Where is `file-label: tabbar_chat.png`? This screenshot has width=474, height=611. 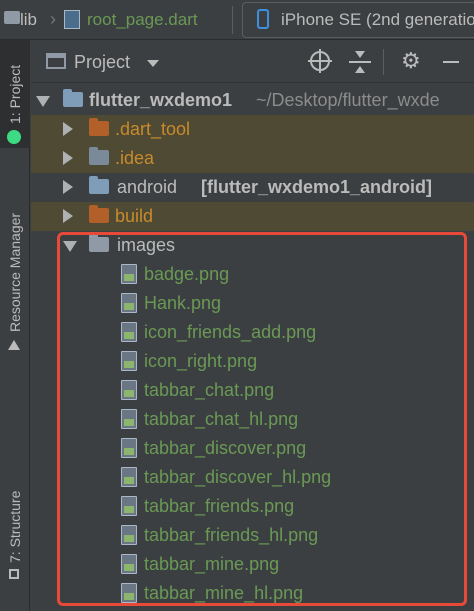
file-label: tabbar_chat.png is located at coordinates (209, 390).